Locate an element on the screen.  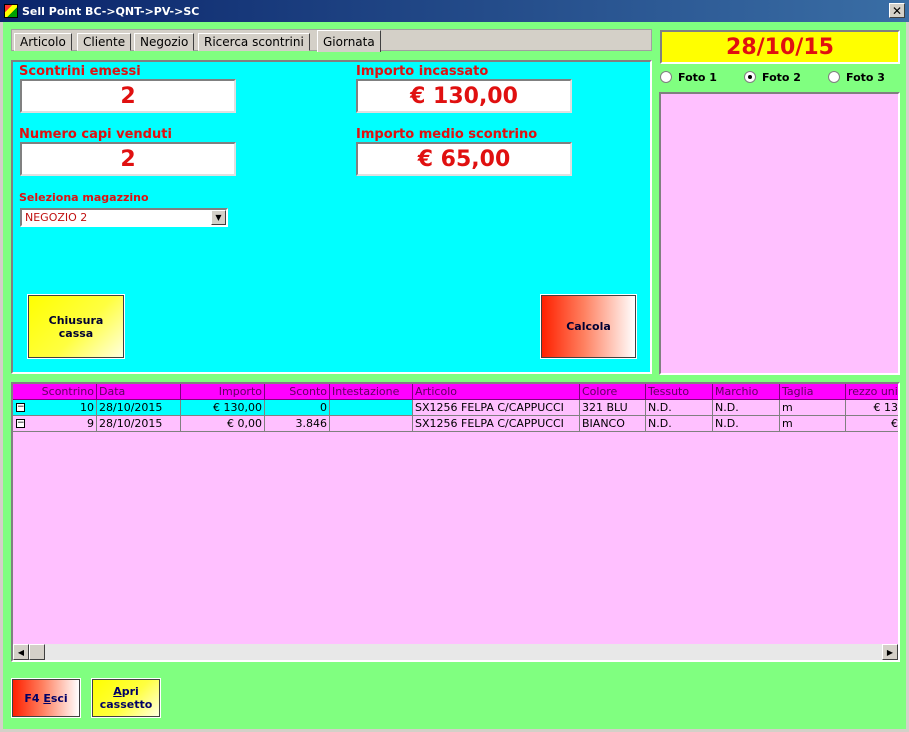
calcola-button: Calcola is located at coordinates (588, 326).